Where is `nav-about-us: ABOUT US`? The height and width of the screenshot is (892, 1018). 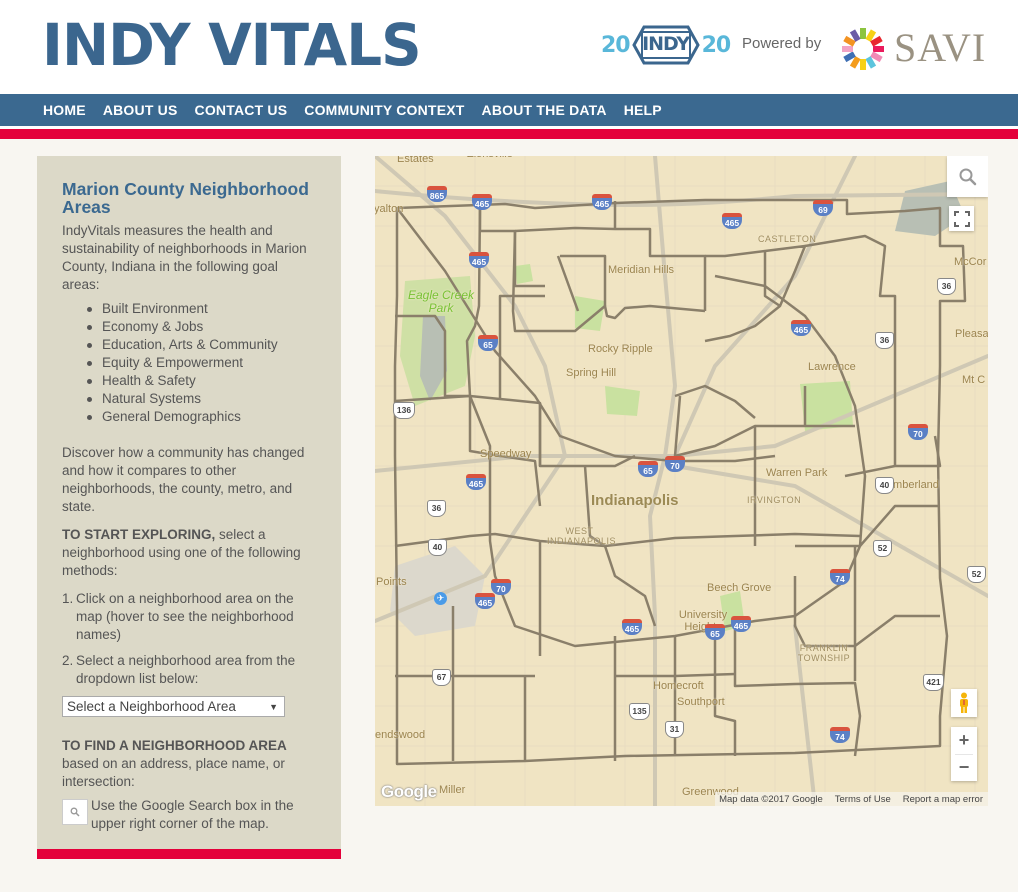
nav-about-us: ABOUT US is located at coordinates (140, 110).